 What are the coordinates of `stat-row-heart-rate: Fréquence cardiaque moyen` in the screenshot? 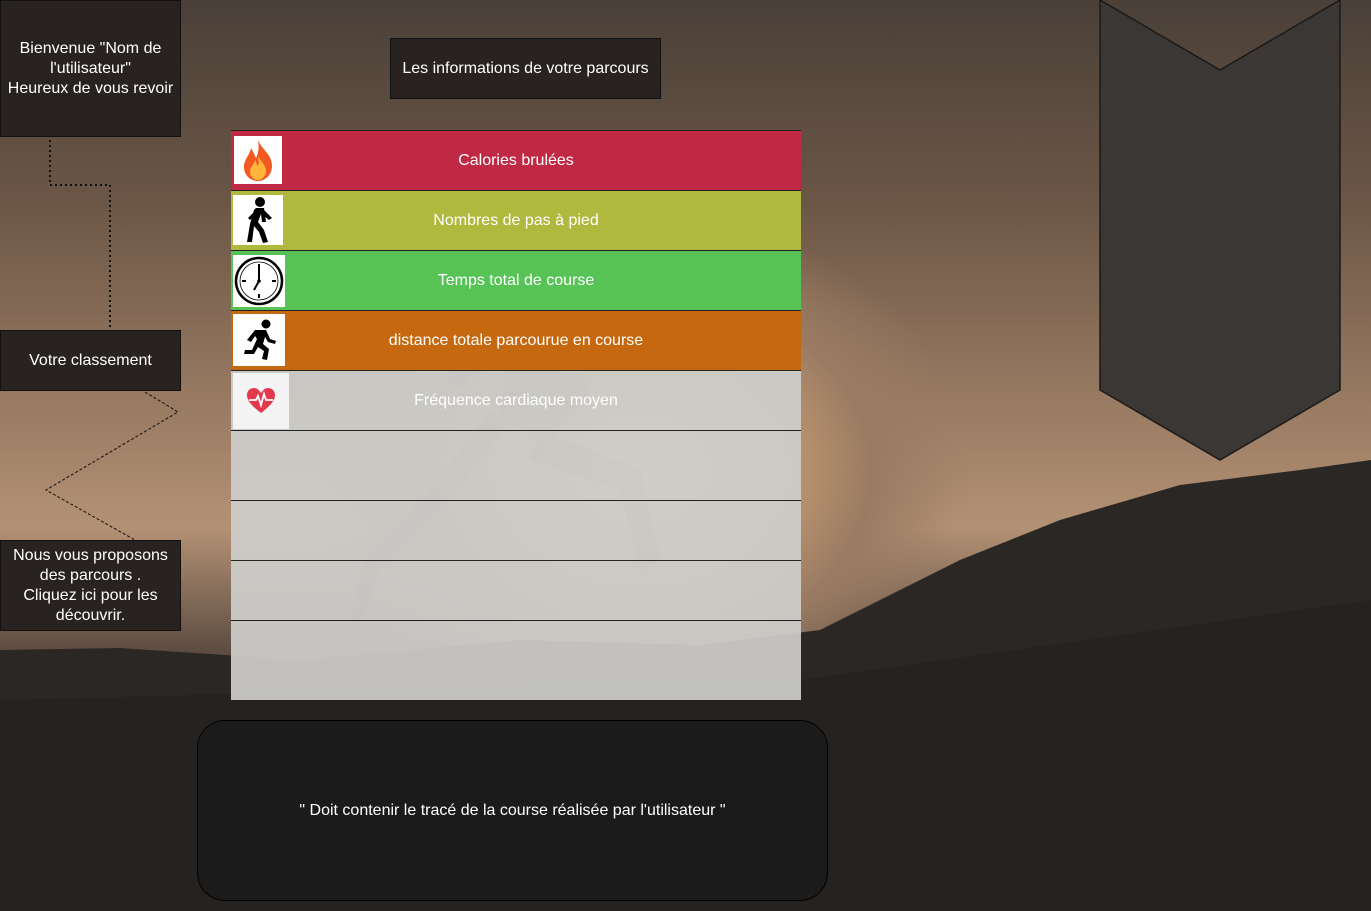 It's located at (516, 401).